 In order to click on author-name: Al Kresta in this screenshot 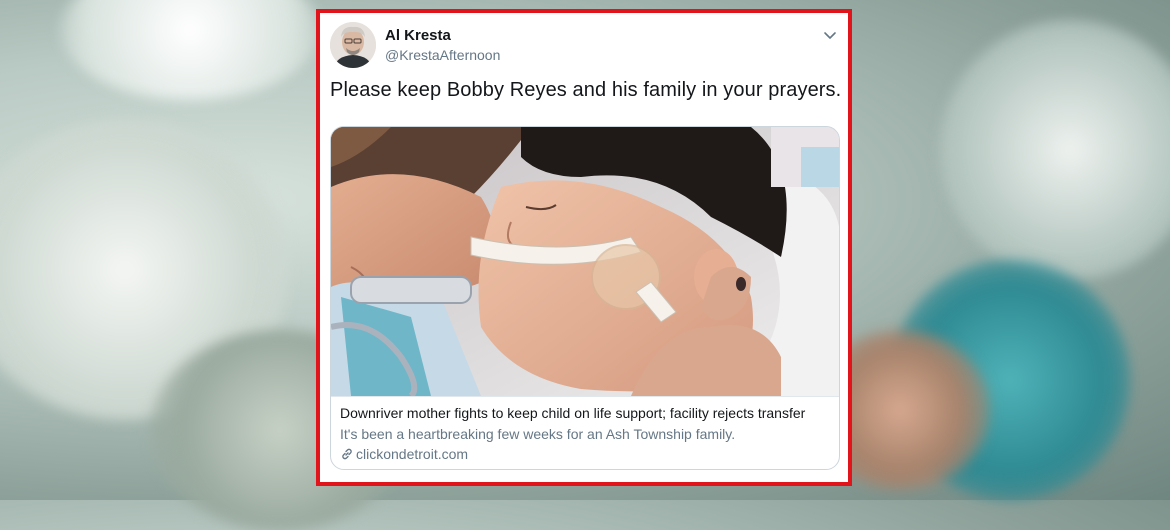, I will do `click(418, 35)`.